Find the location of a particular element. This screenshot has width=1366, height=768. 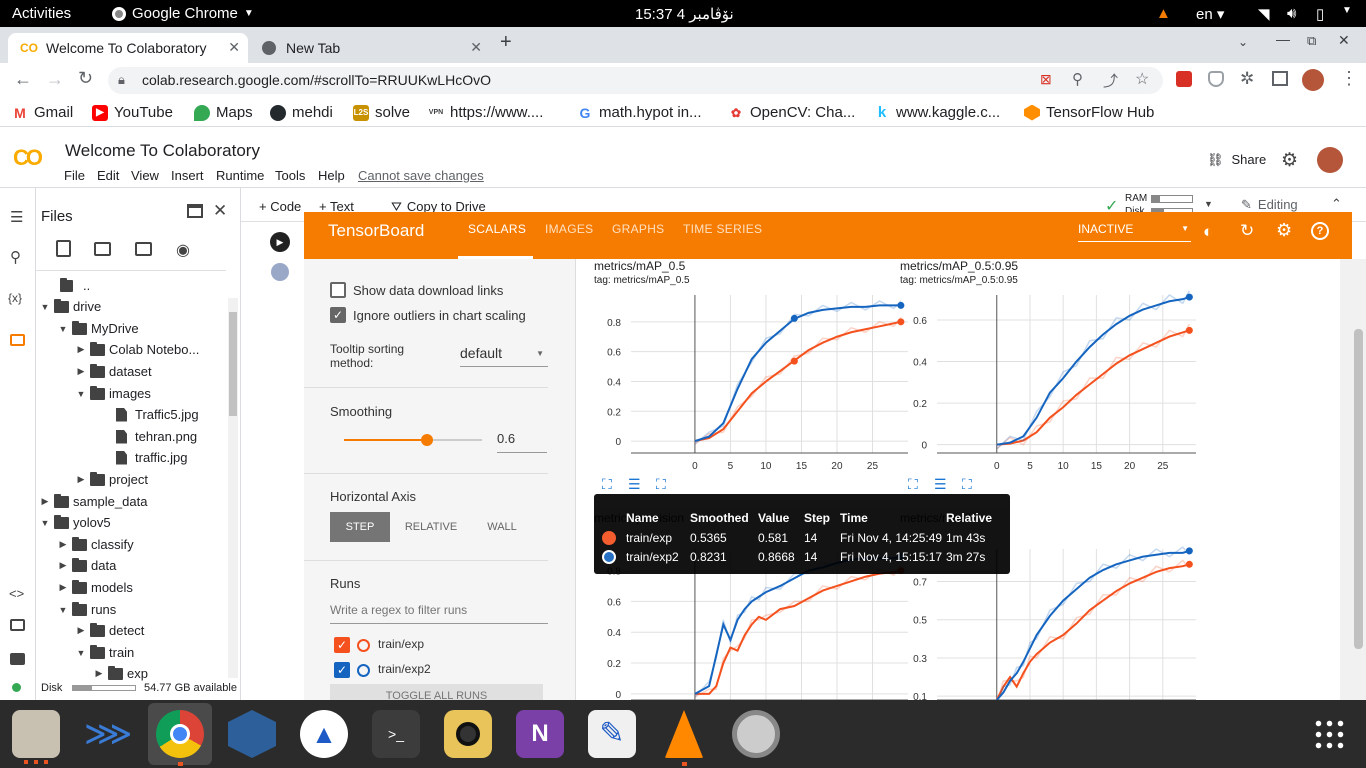

bookmark-tensorflow-hub: TensorFlow Hub is located at coordinates (1089, 112).